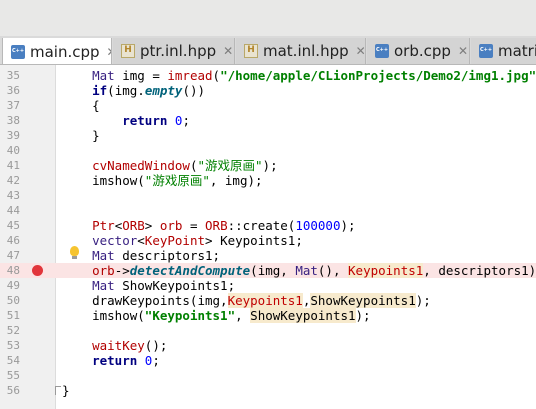 The width and height of the screenshot is (536, 409). What do you see at coordinates (333, 270) in the screenshot?
I see `code-token: (),` at bounding box center [333, 270].